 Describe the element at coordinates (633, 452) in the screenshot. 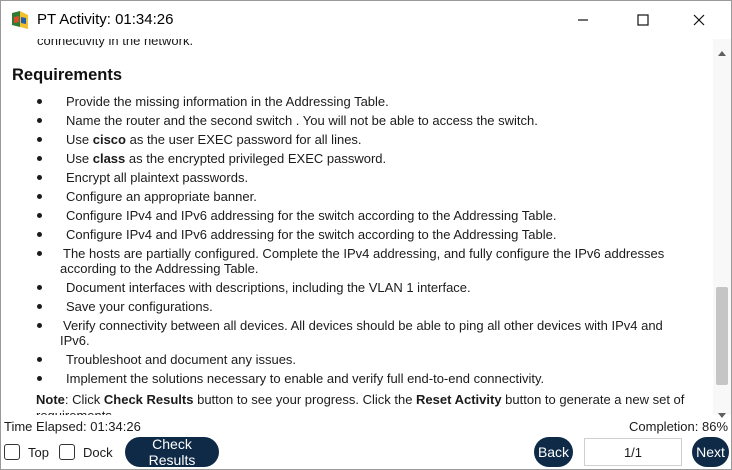

I see `page-indicator: 1/1` at that location.